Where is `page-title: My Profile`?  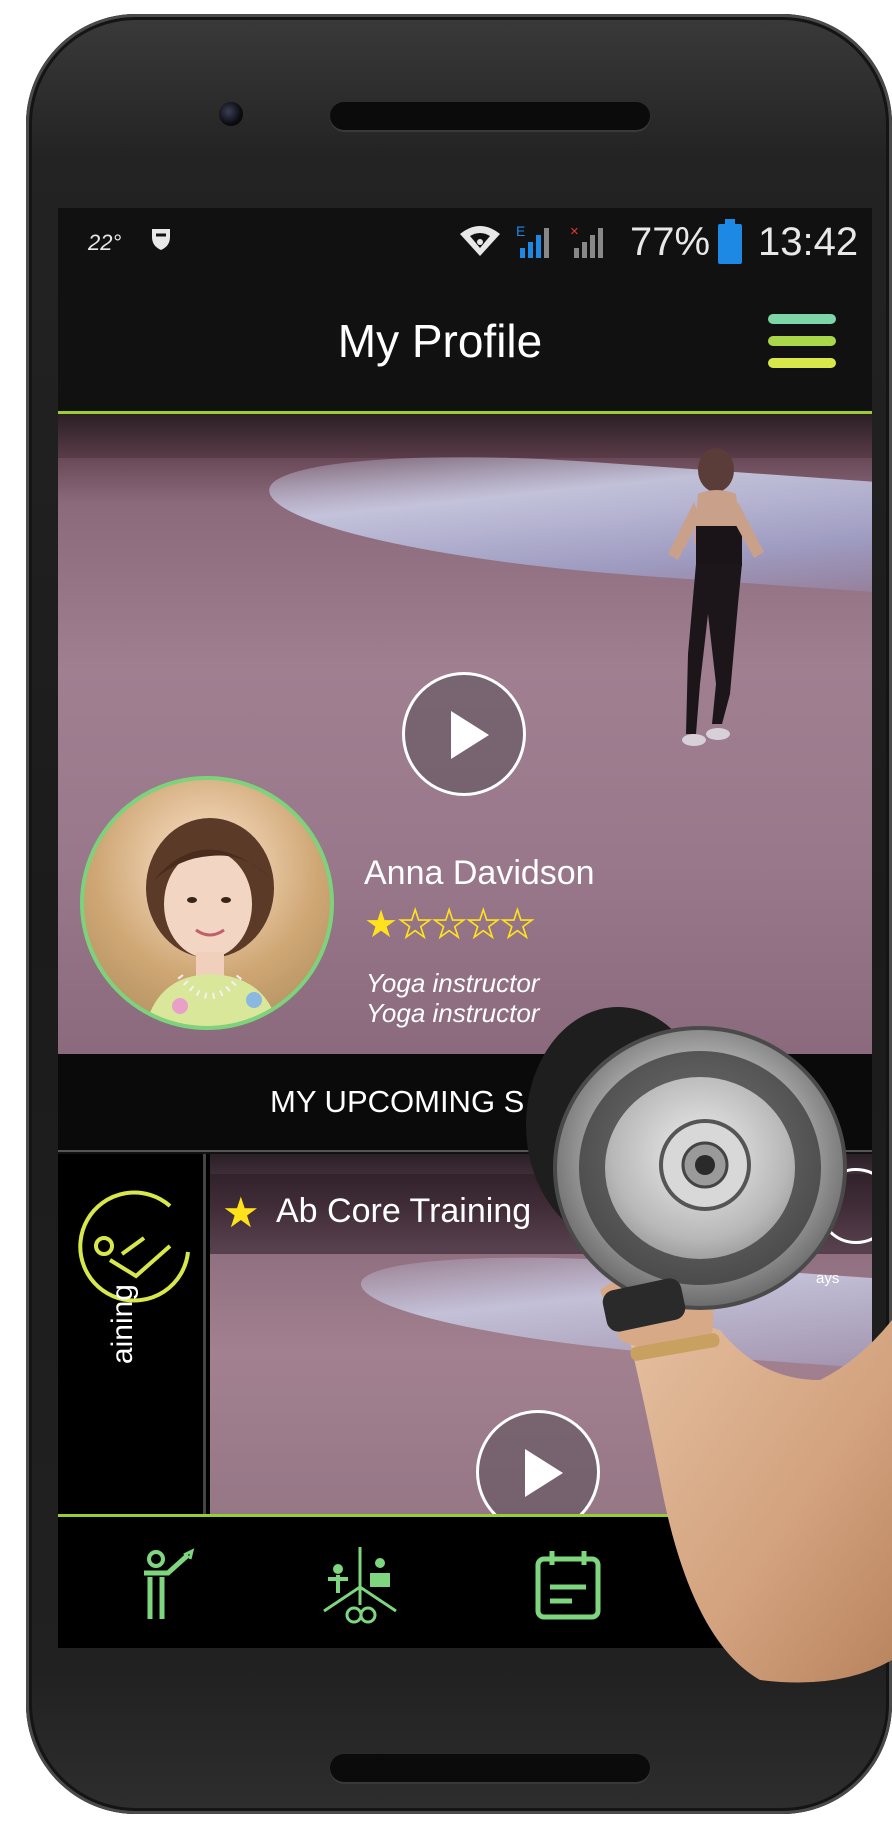 page-title: My Profile is located at coordinates (440, 341).